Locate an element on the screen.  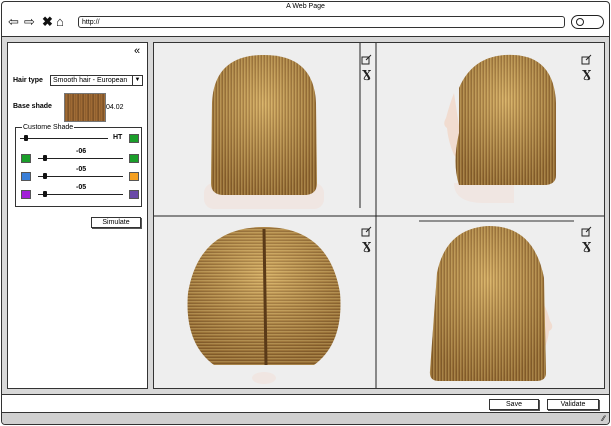
validate-button: Validate is located at coordinates (573, 404).